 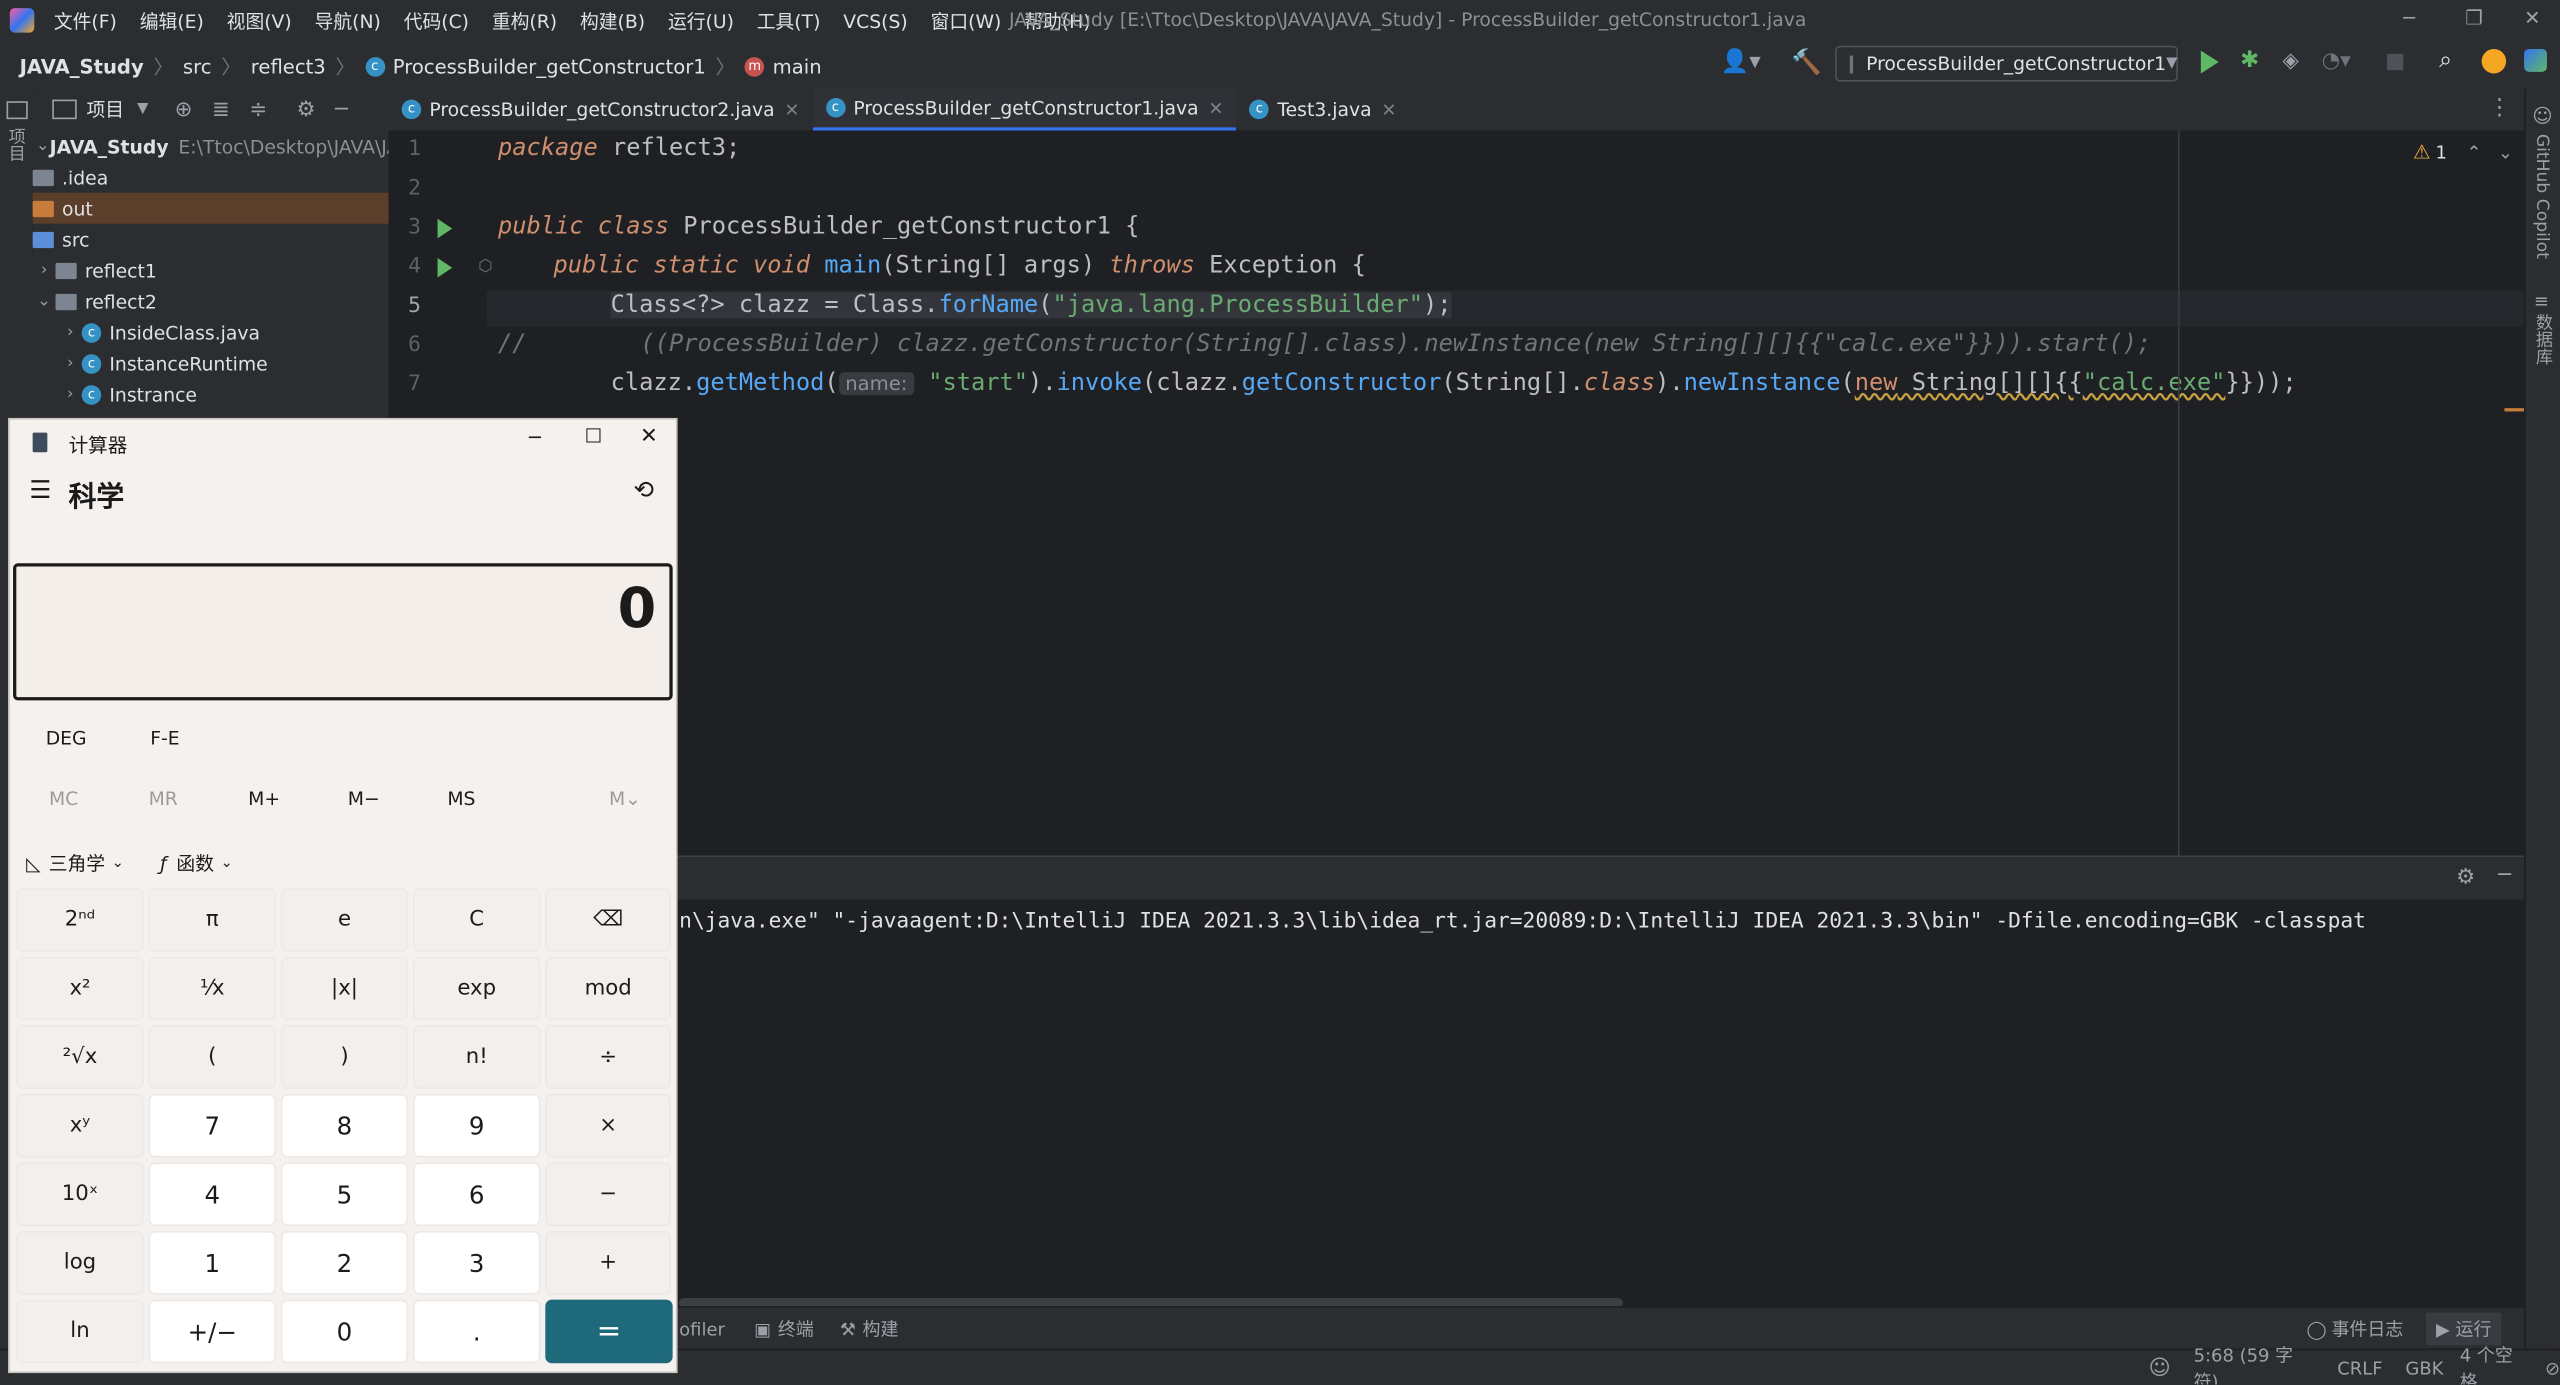 I want to click on digit-8-button: 8, so click(x=344, y=1125).